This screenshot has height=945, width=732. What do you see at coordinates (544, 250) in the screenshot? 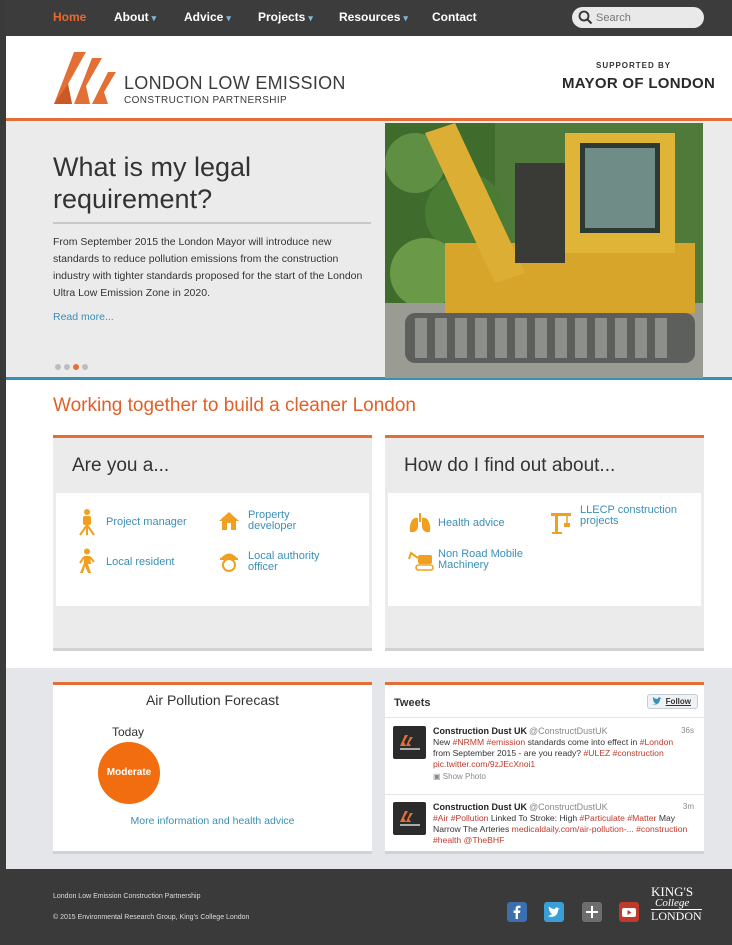
I see `excavator-photo` at bounding box center [544, 250].